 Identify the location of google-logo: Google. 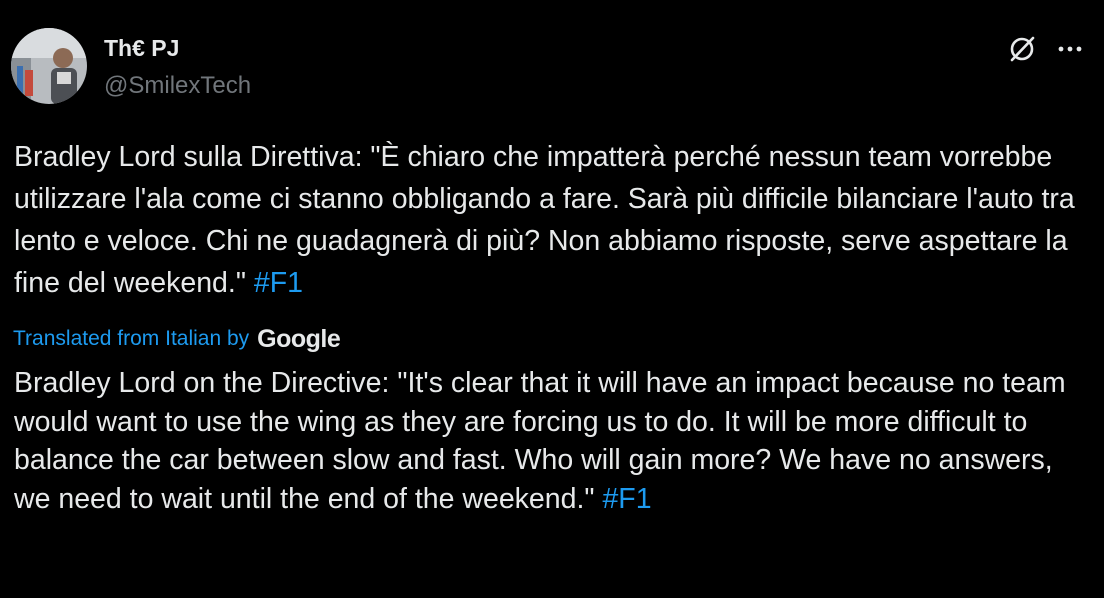
(299, 338).